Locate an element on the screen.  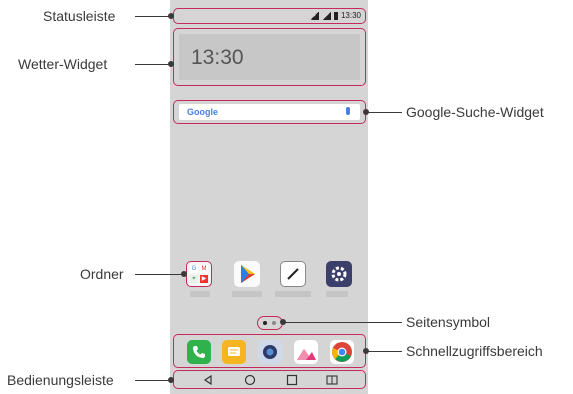
back-icon is located at coordinates (208, 380).